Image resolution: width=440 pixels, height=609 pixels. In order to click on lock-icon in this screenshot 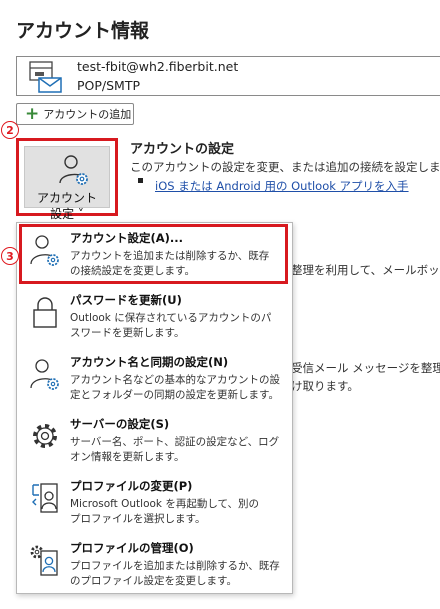, I will do `click(45, 312)`.